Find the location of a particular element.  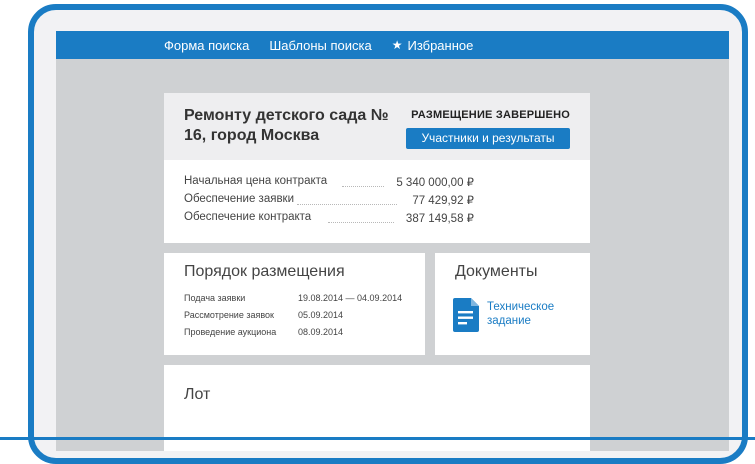

detail-value: 5 340 000,00 ₽ is located at coordinates (435, 183).